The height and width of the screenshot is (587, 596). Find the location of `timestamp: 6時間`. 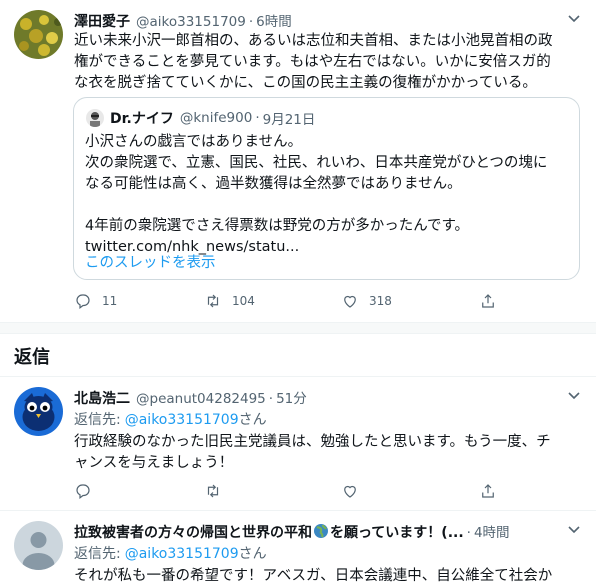

timestamp: 6時間 is located at coordinates (274, 20).